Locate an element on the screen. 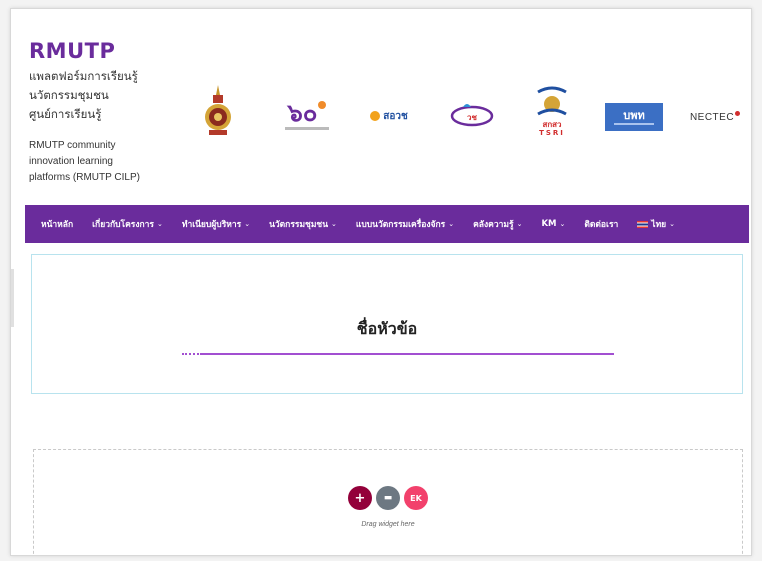 The height and width of the screenshot is (561, 762). nav-executives: ทำเนียบผู้บริหาร ⌄ is located at coordinates (216, 224).